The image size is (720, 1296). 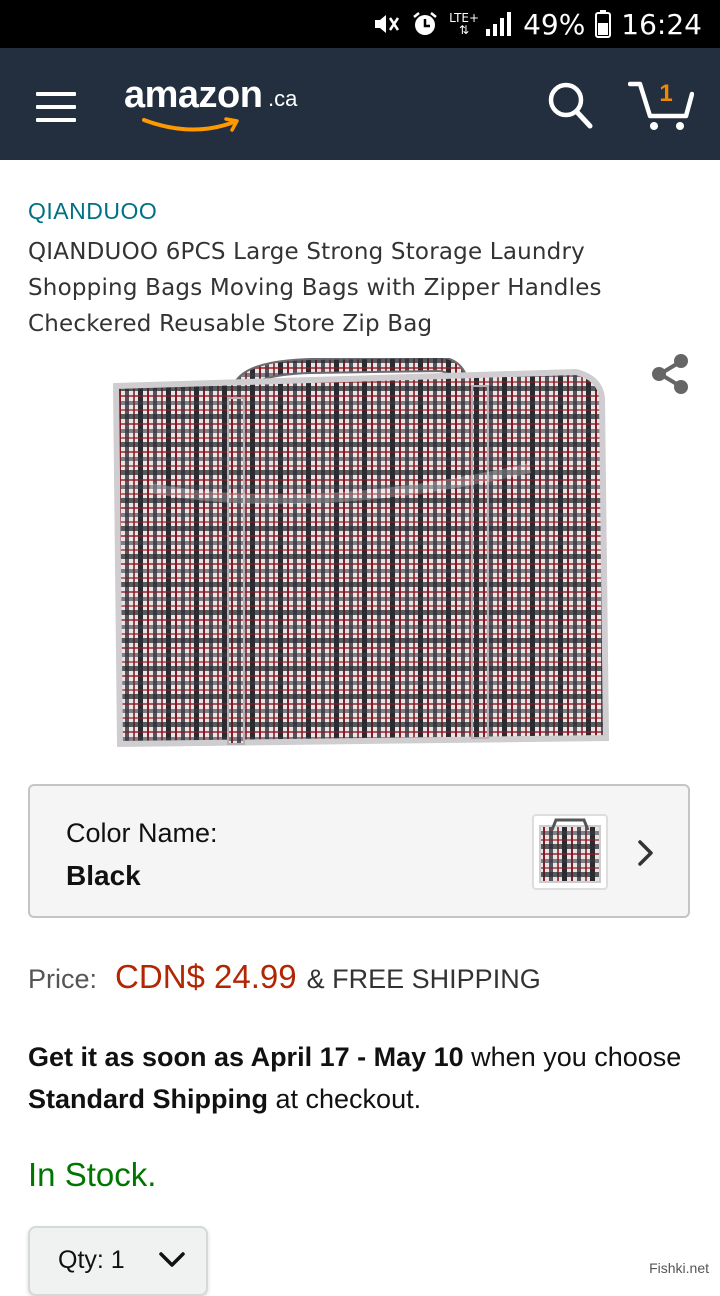 What do you see at coordinates (499, 24) in the screenshot?
I see `signal-icon` at bounding box center [499, 24].